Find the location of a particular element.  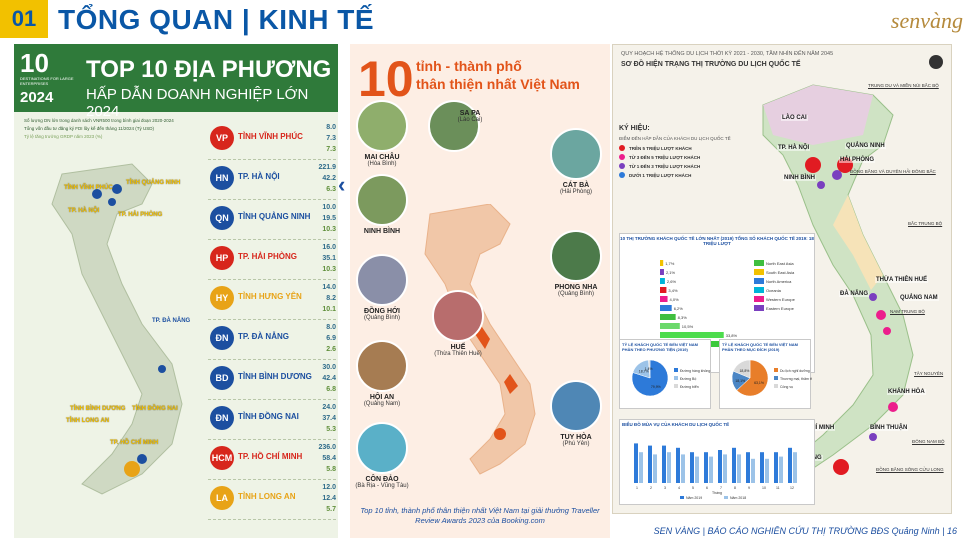

rank-row: VP TỈNH VĨNH PHÚC 8.0 7.3 7.3 is located at coordinates (272, 140).